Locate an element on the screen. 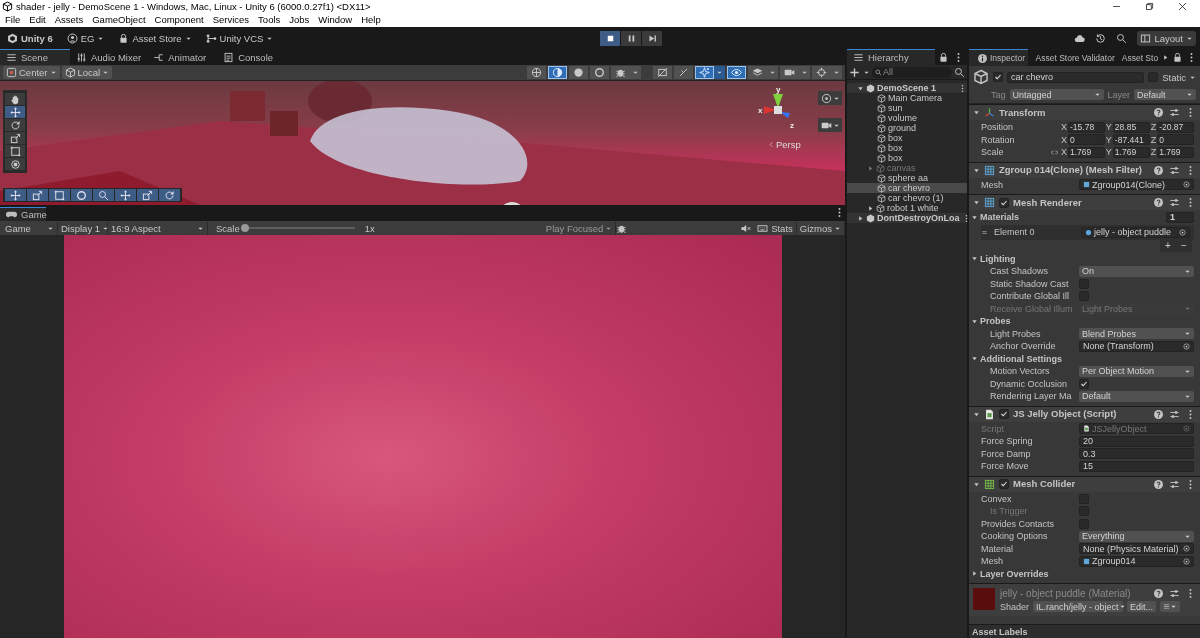 Image resolution: width=1200 pixels, height=638 pixels. hierarchy-item: volume is located at coordinates (907, 118).